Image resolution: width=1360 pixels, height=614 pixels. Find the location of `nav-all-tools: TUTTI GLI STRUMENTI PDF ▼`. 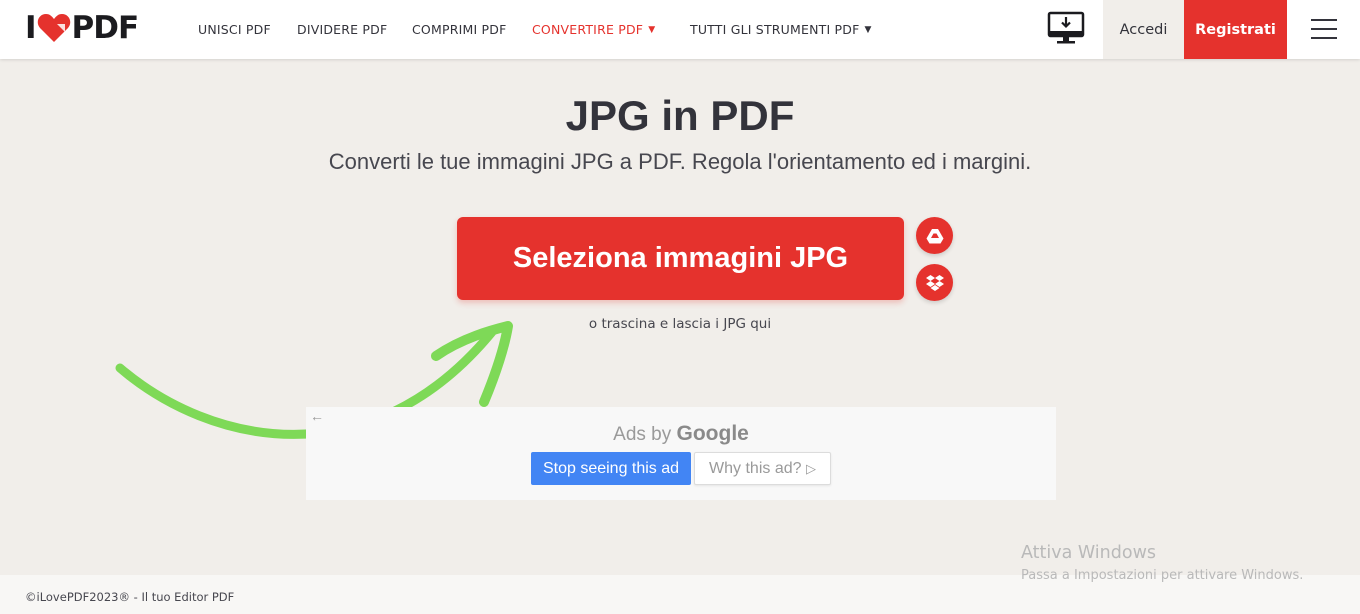

nav-all-tools: TUTTI GLI STRUMENTI PDF ▼ is located at coordinates (781, 29).